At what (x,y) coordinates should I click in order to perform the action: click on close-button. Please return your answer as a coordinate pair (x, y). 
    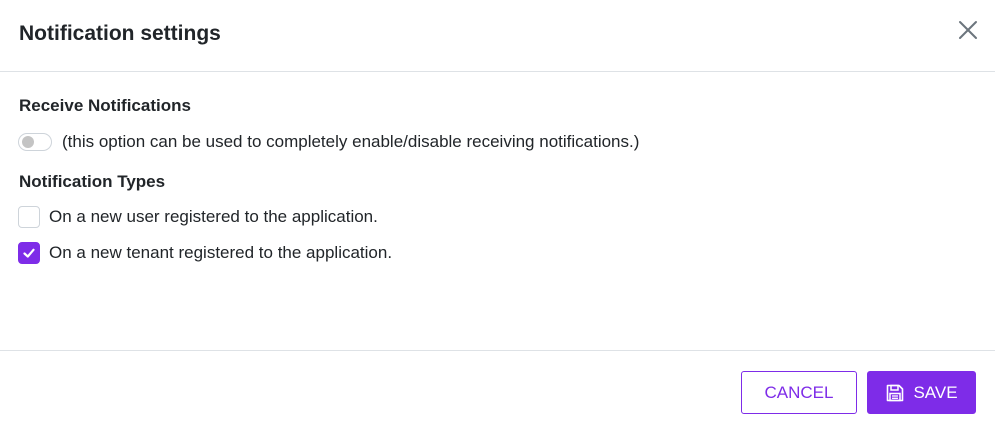
    Looking at the image, I should click on (968, 30).